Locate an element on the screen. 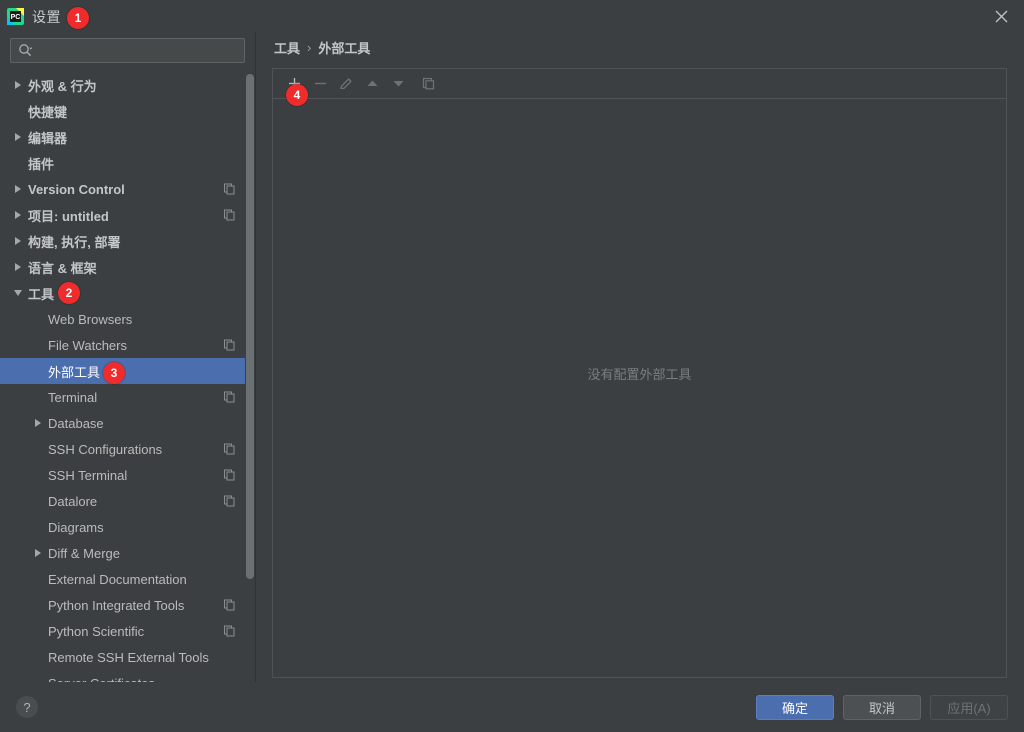 This screenshot has width=1024, height=732. sidebar-item-label: Terminal is located at coordinates (73, 397).